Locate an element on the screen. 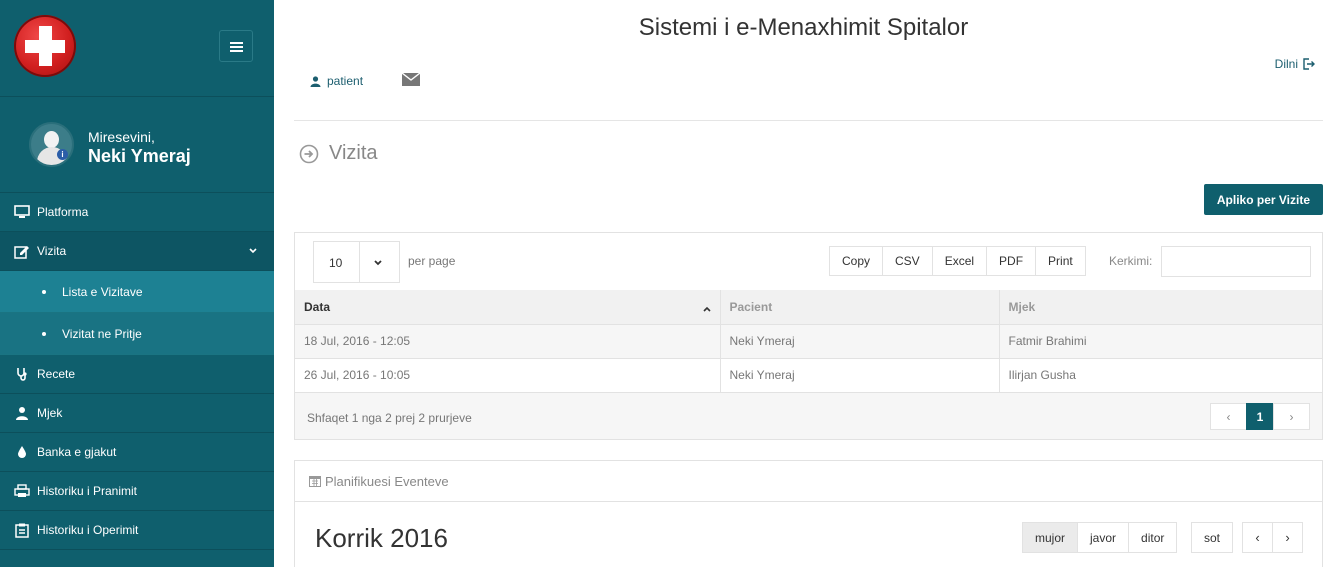 The width and height of the screenshot is (1333, 567). calendar-nav: ‹ › is located at coordinates (1272, 537).